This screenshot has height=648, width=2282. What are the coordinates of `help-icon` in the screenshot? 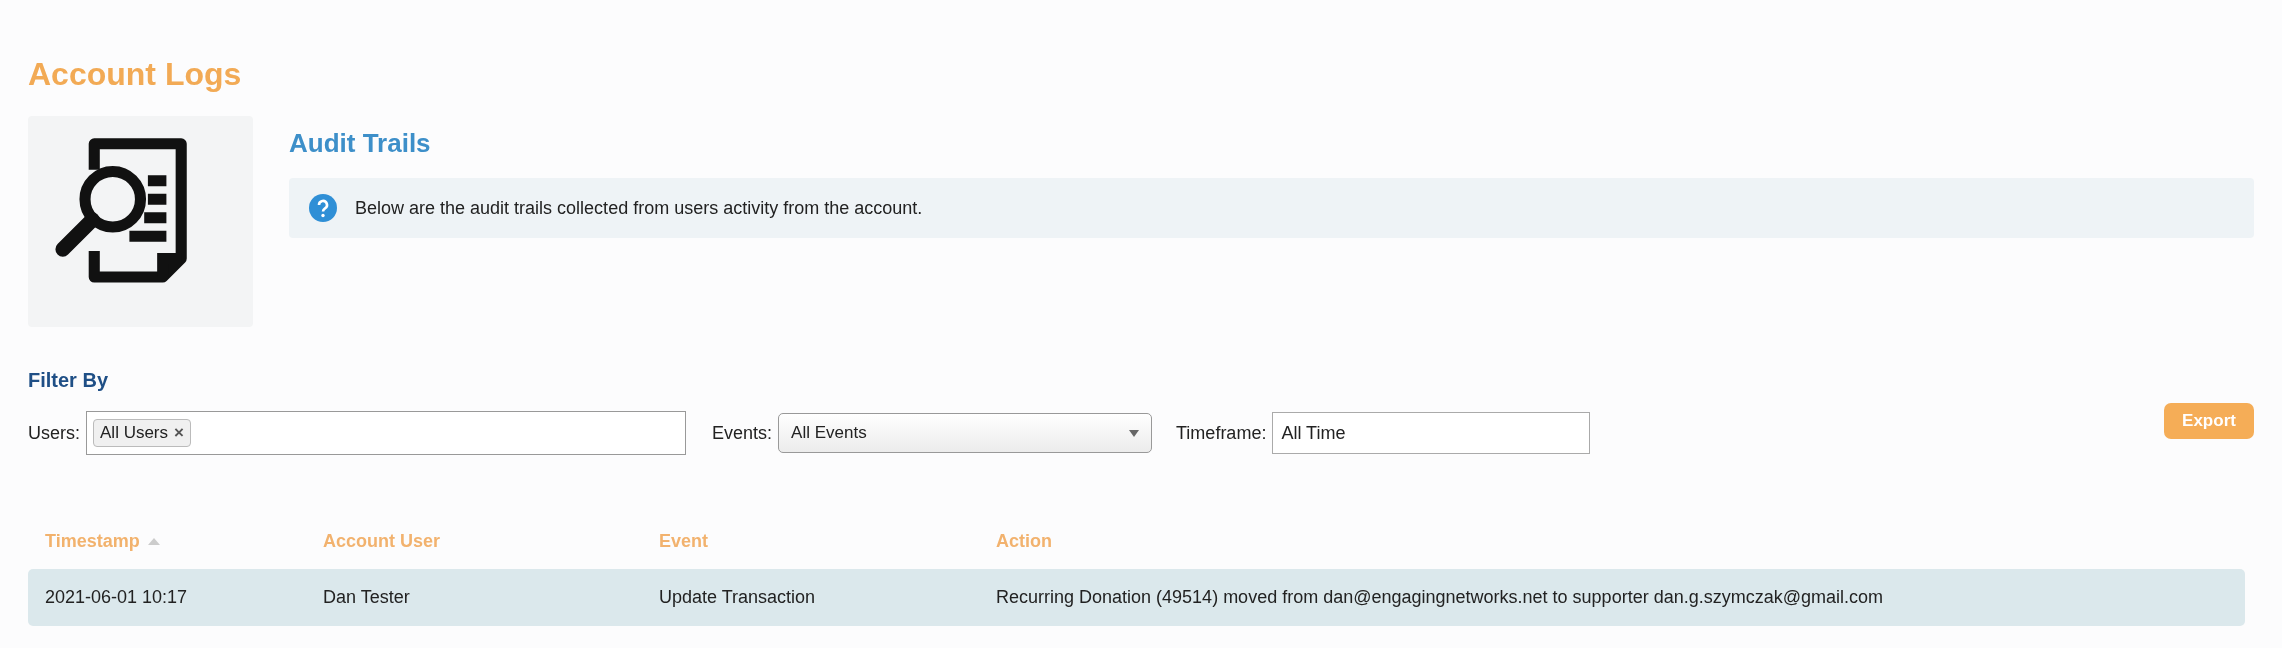 It's located at (323, 208).